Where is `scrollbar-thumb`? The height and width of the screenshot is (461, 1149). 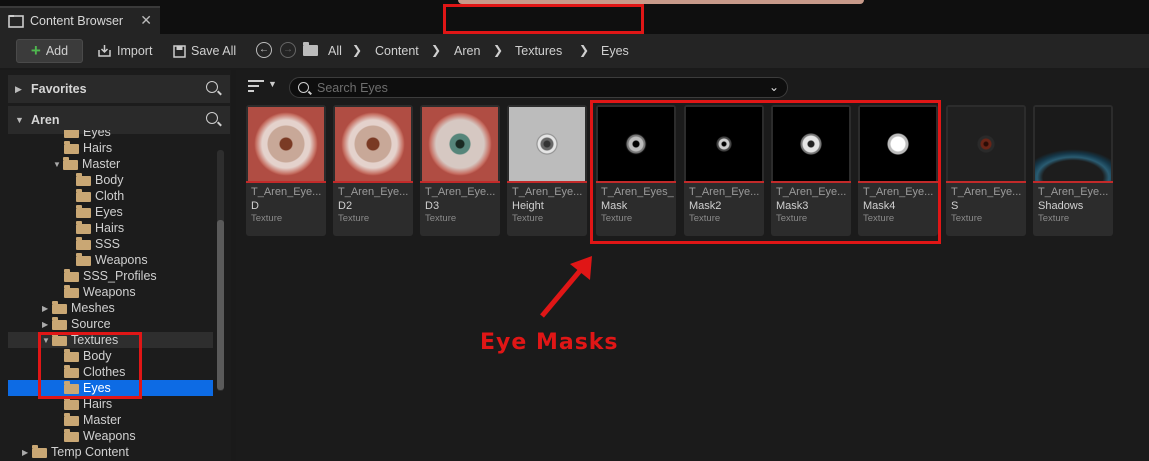
scrollbar-thumb is located at coordinates (220, 305).